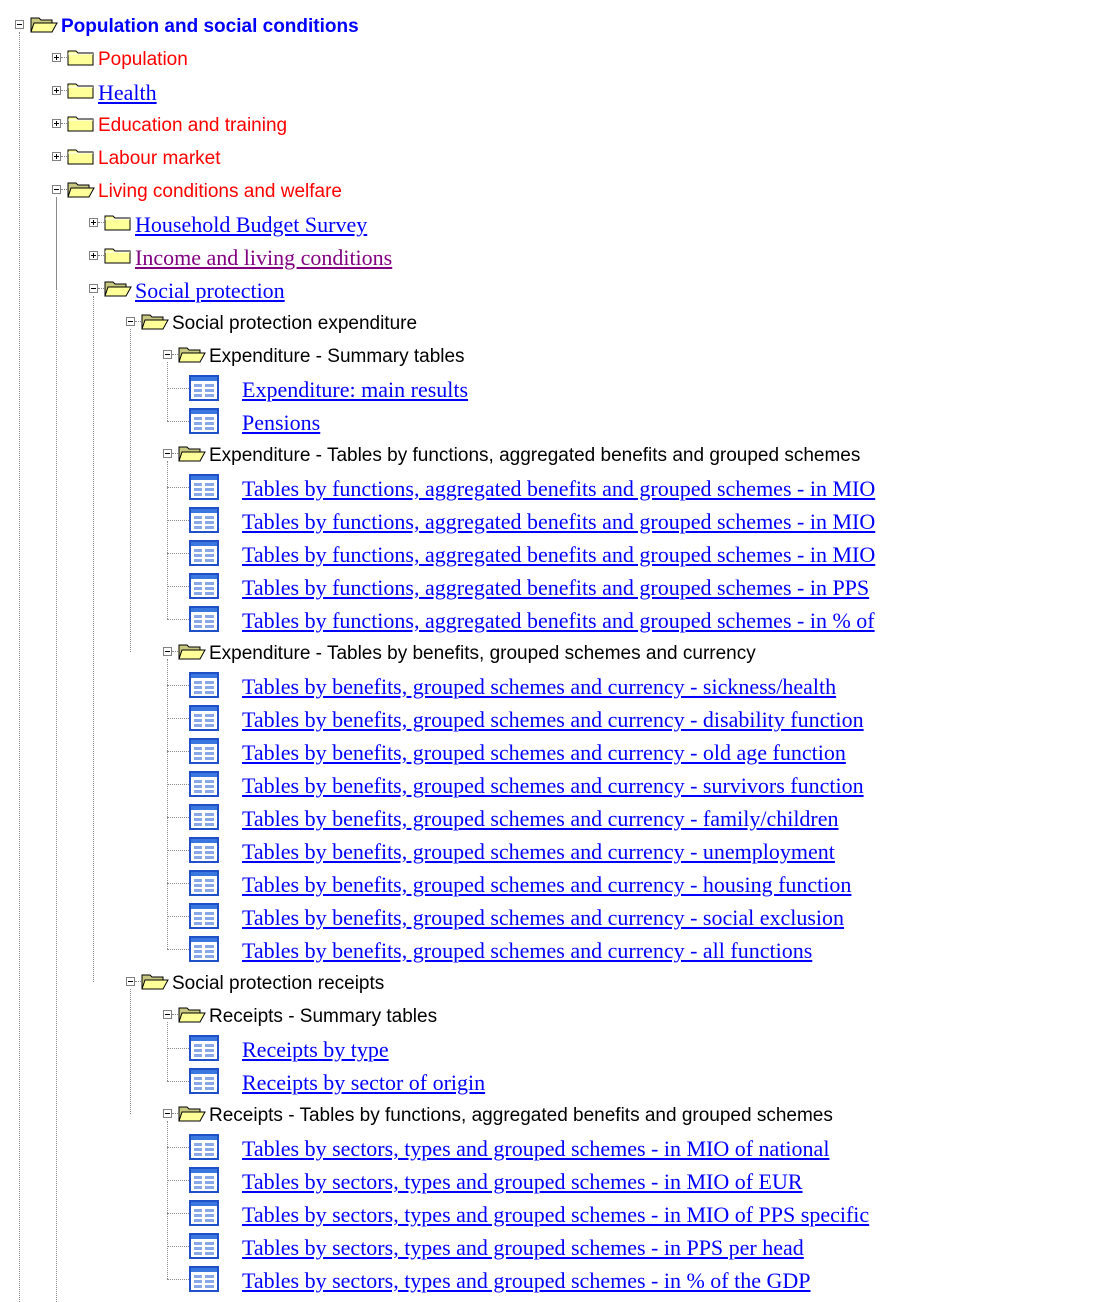 The height and width of the screenshot is (1302, 1114). What do you see at coordinates (557, 191) in the screenshot?
I see `tree-node-living-row: Living conditions and welfare` at bounding box center [557, 191].